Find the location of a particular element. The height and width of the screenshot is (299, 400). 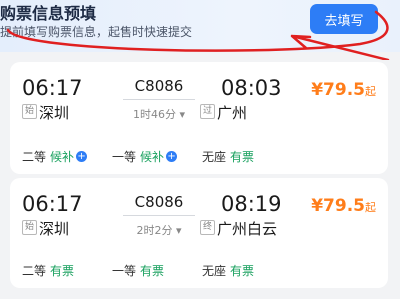

fill-in-button: 去填写 is located at coordinates (344, 19).